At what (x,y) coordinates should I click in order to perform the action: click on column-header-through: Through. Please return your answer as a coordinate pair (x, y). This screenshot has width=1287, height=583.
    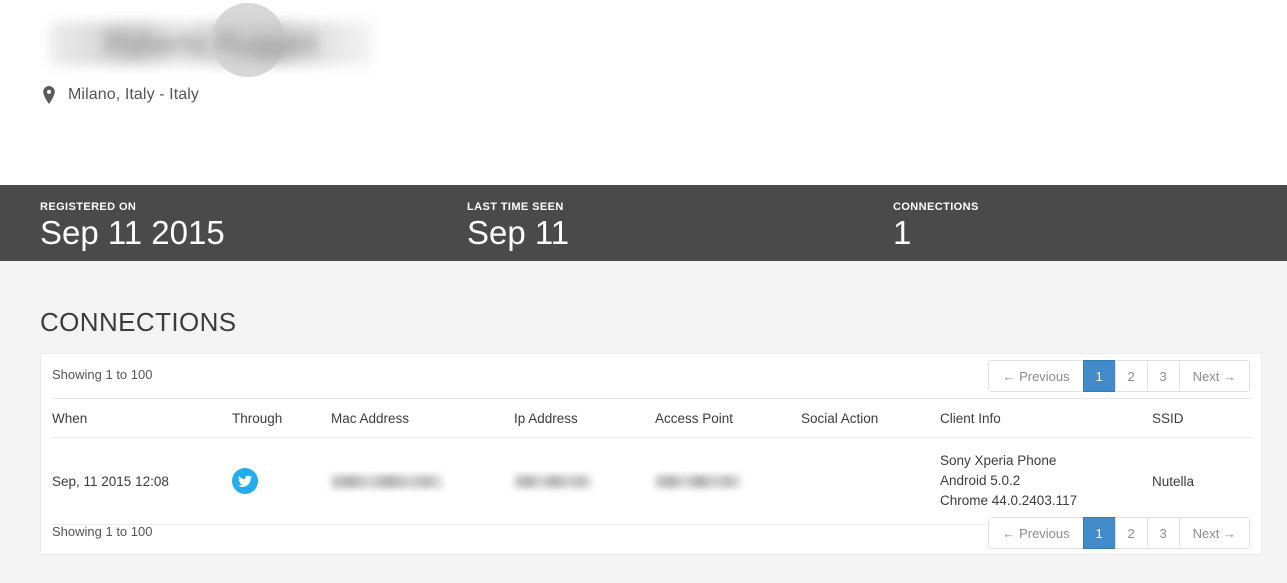
    Looking at the image, I should click on (281, 418).